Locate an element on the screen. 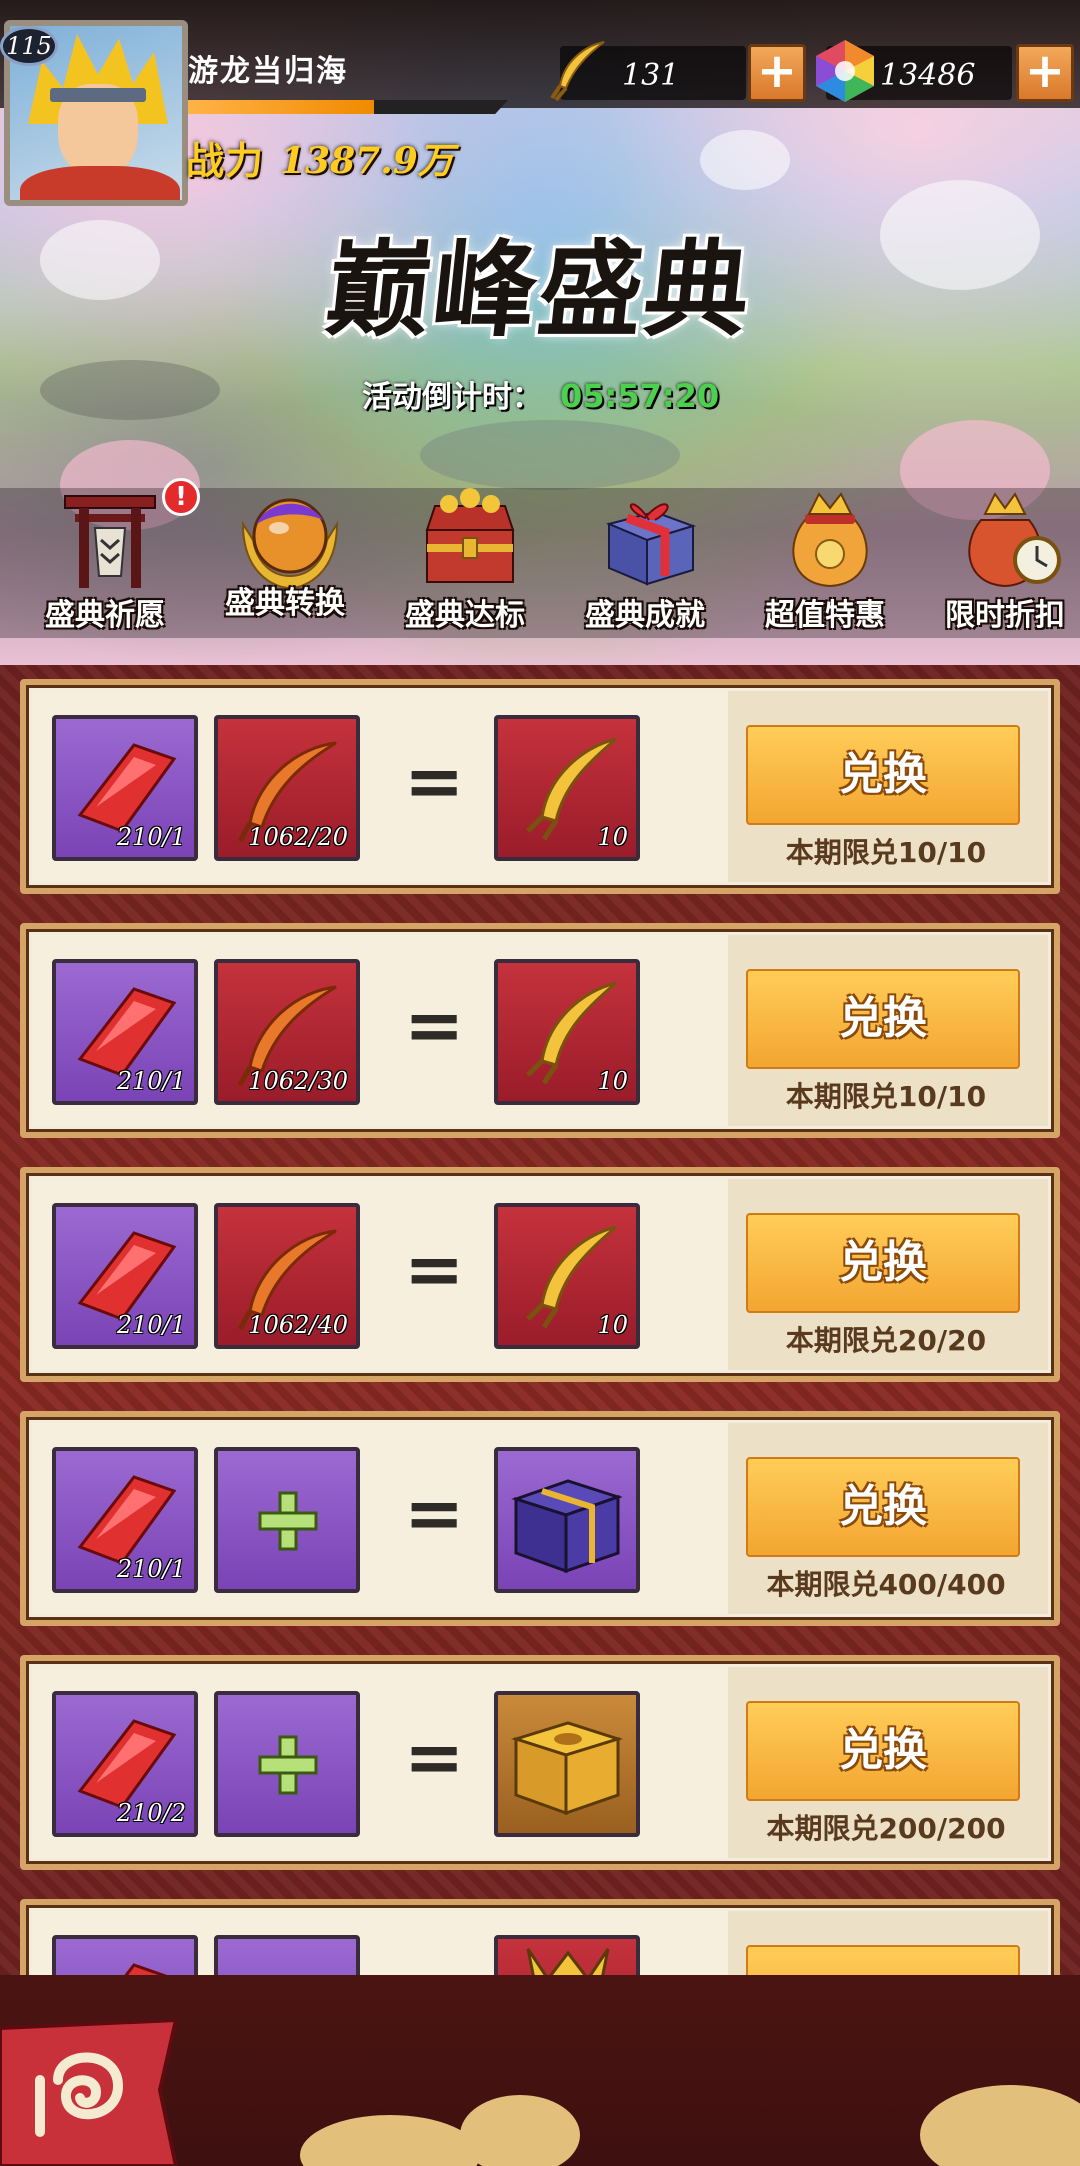 The width and height of the screenshot is (1080, 2166). gift-box-icon is located at coordinates (651, 544).